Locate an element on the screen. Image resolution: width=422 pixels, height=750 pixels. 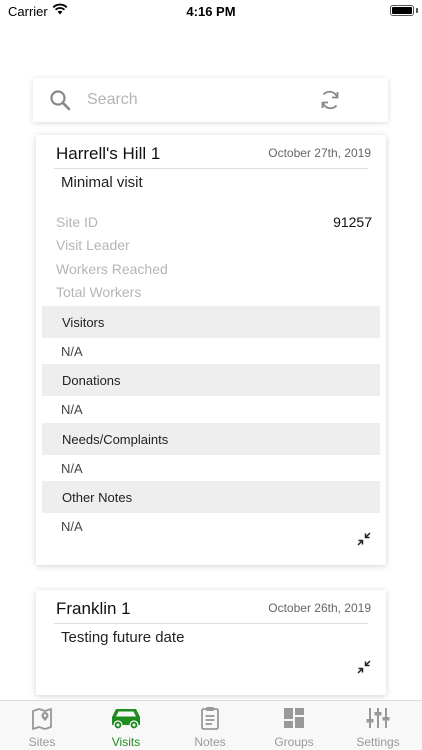
section-value-visitors: N/A is located at coordinates (72, 351).